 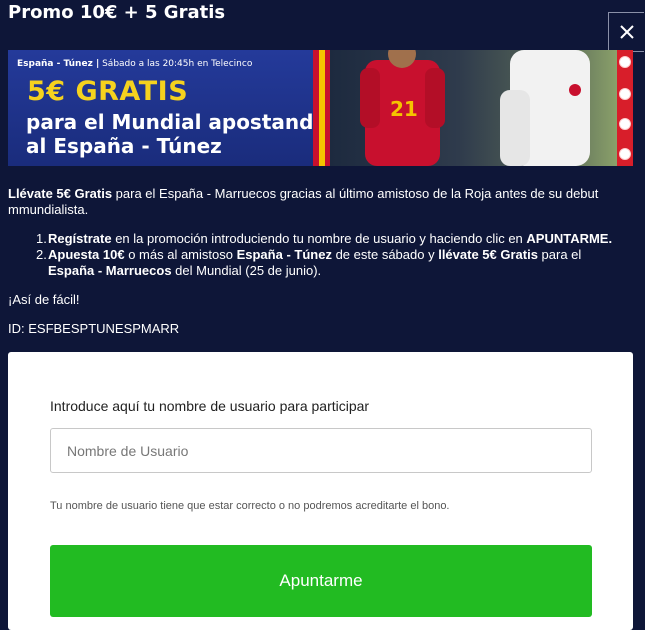 I want to click on banner-line-1: para el Mundial apostando, so click(x=177, y=122).